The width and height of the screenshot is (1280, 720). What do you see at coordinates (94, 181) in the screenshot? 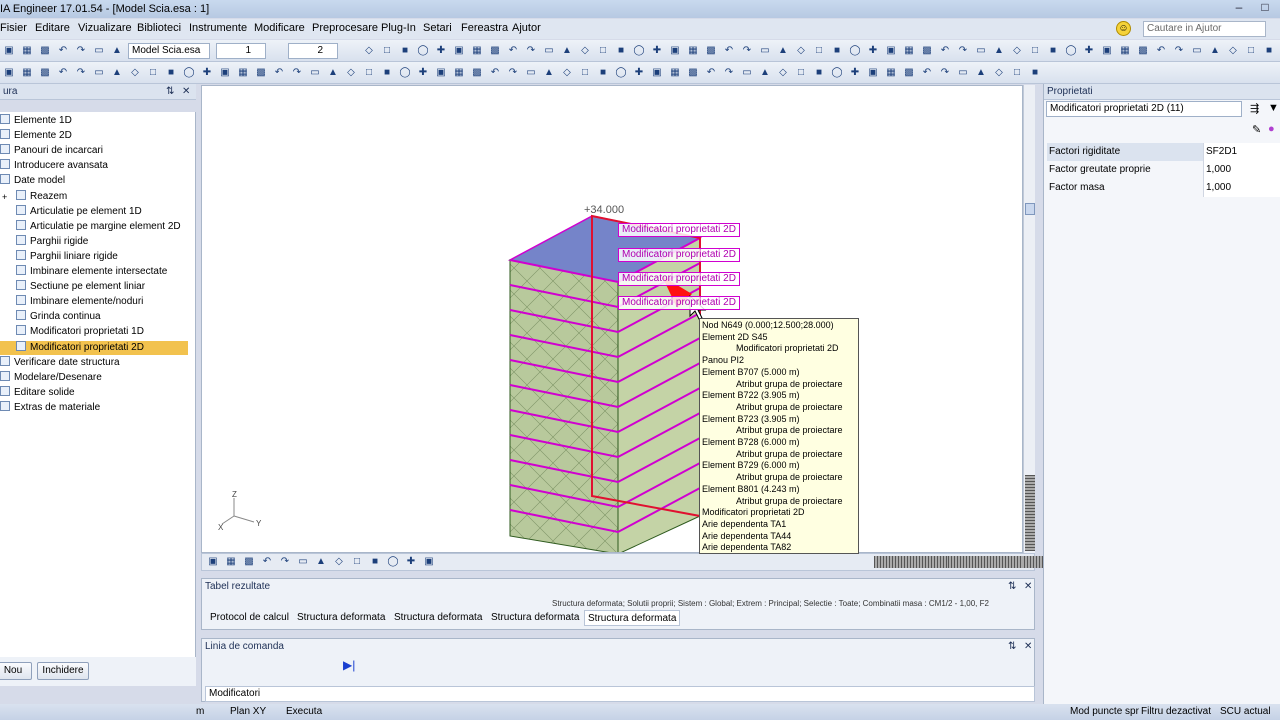
I see `tree-item: Date model` at bounding box center [94, 181].